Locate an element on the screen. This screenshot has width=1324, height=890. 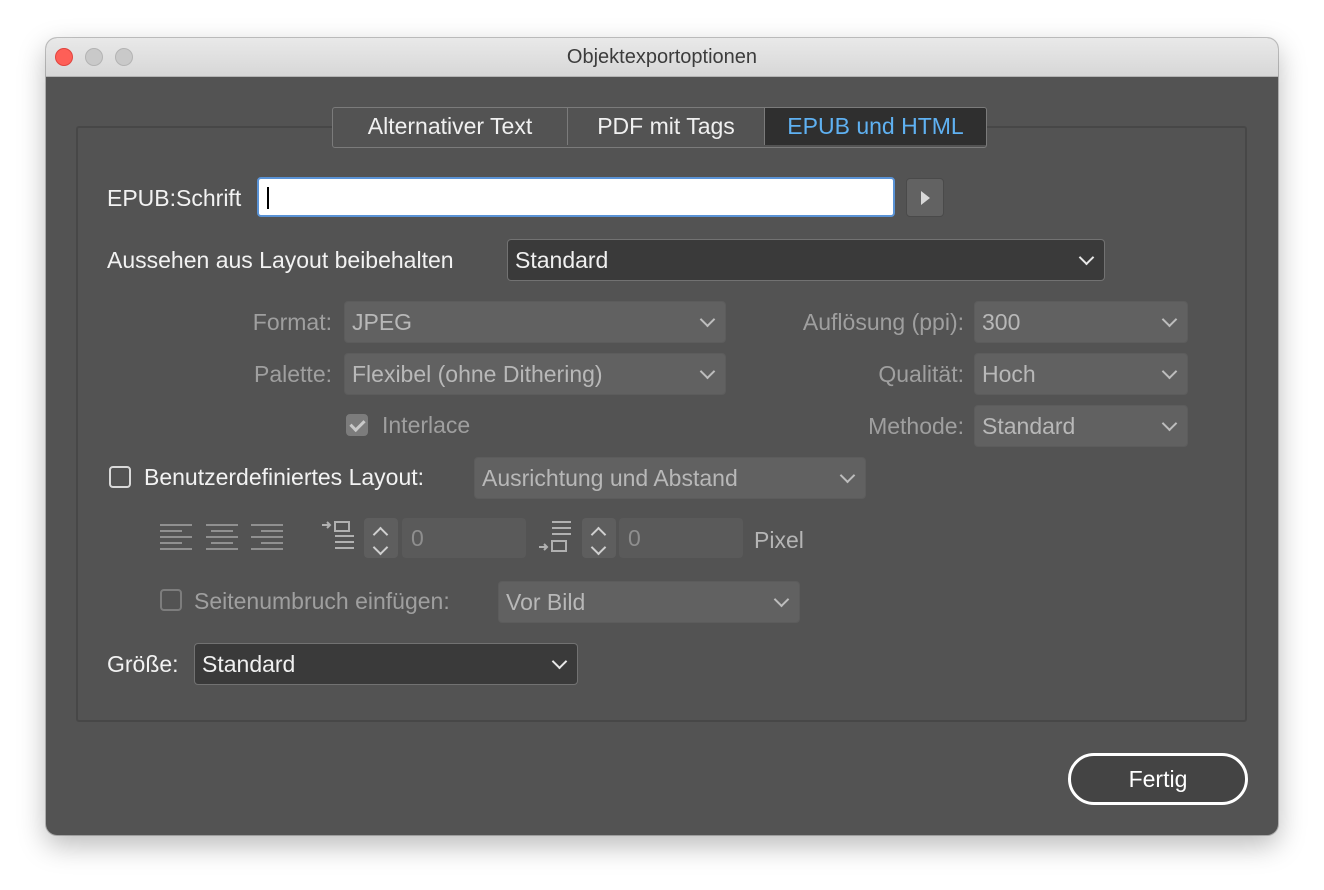
spacing-unit-label: Pixel is located at coordinates (779, 540).